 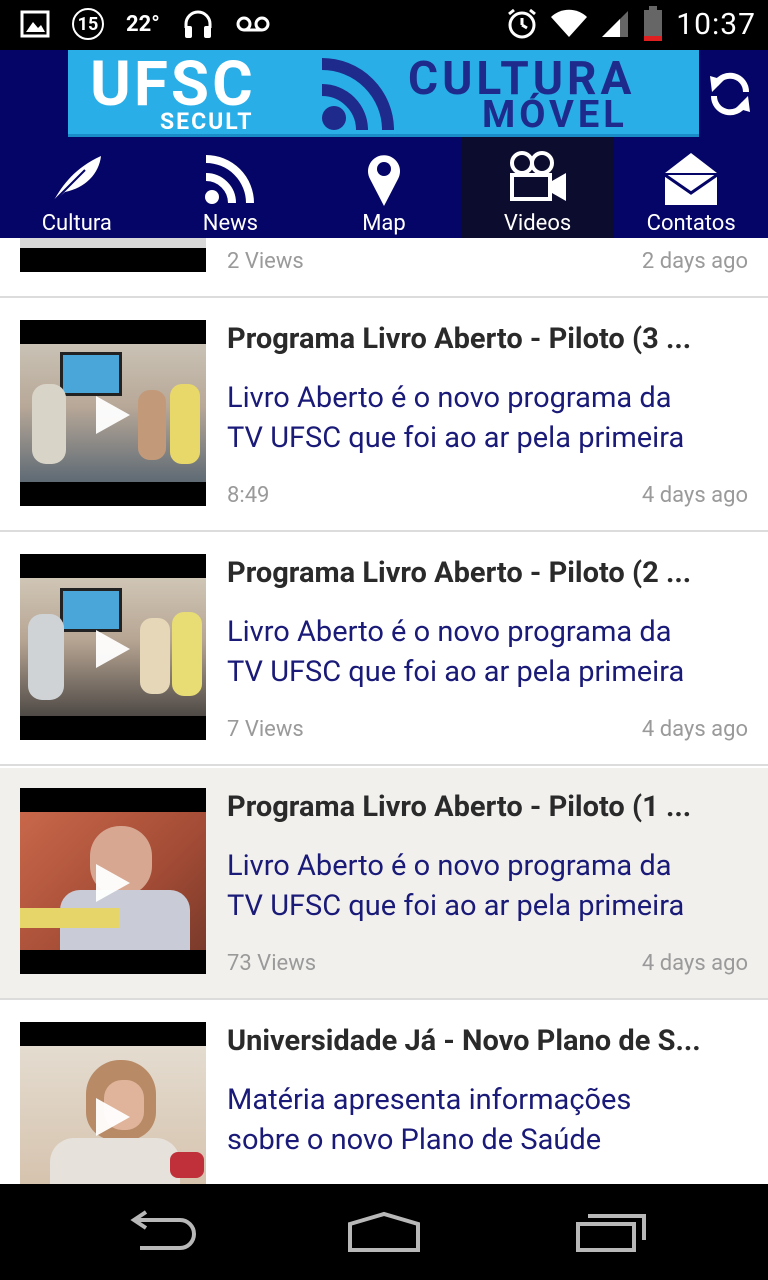 I want to click on status-bar: 15 22° 10:37, so click(x=384, y=25).